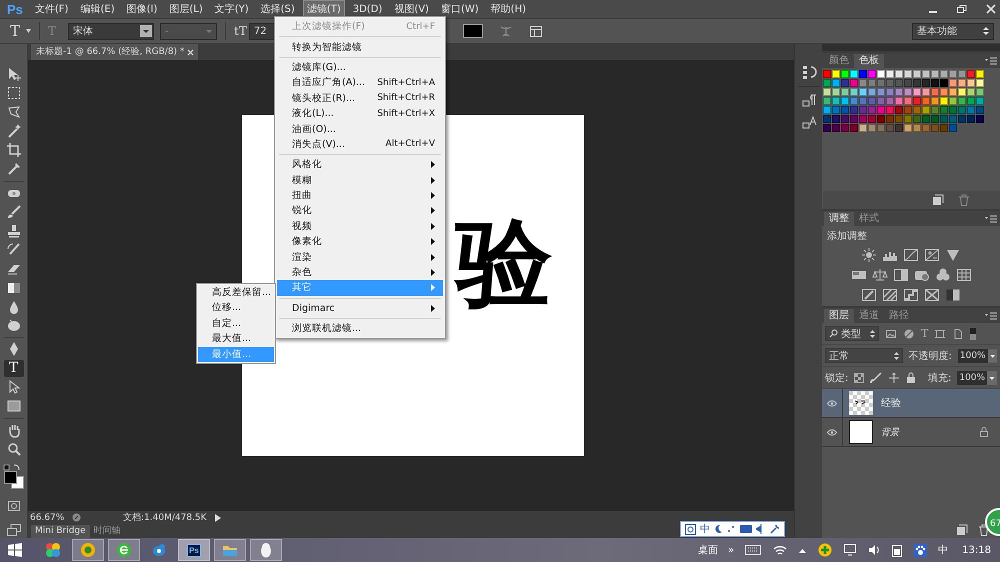 The image size is (1000, 562). I want to click on taskbar-app: Ps, so click(194, 550).